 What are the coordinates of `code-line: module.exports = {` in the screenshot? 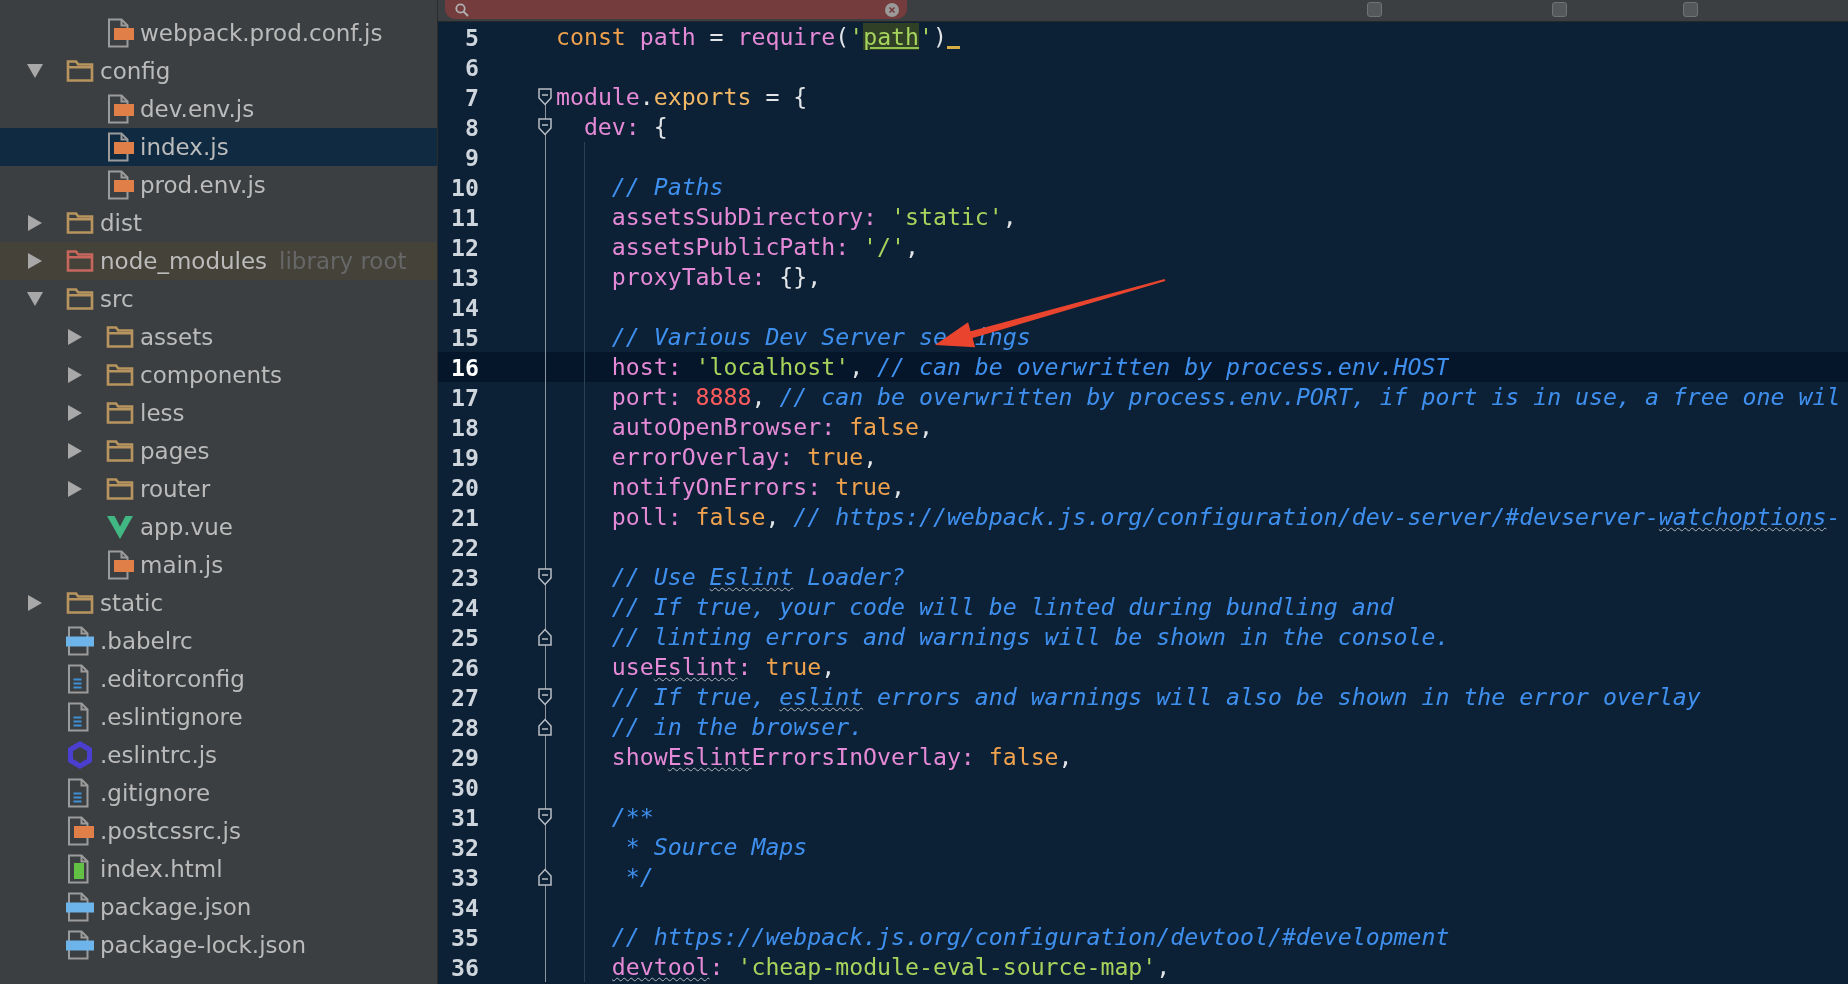 It's located at (682, 97).